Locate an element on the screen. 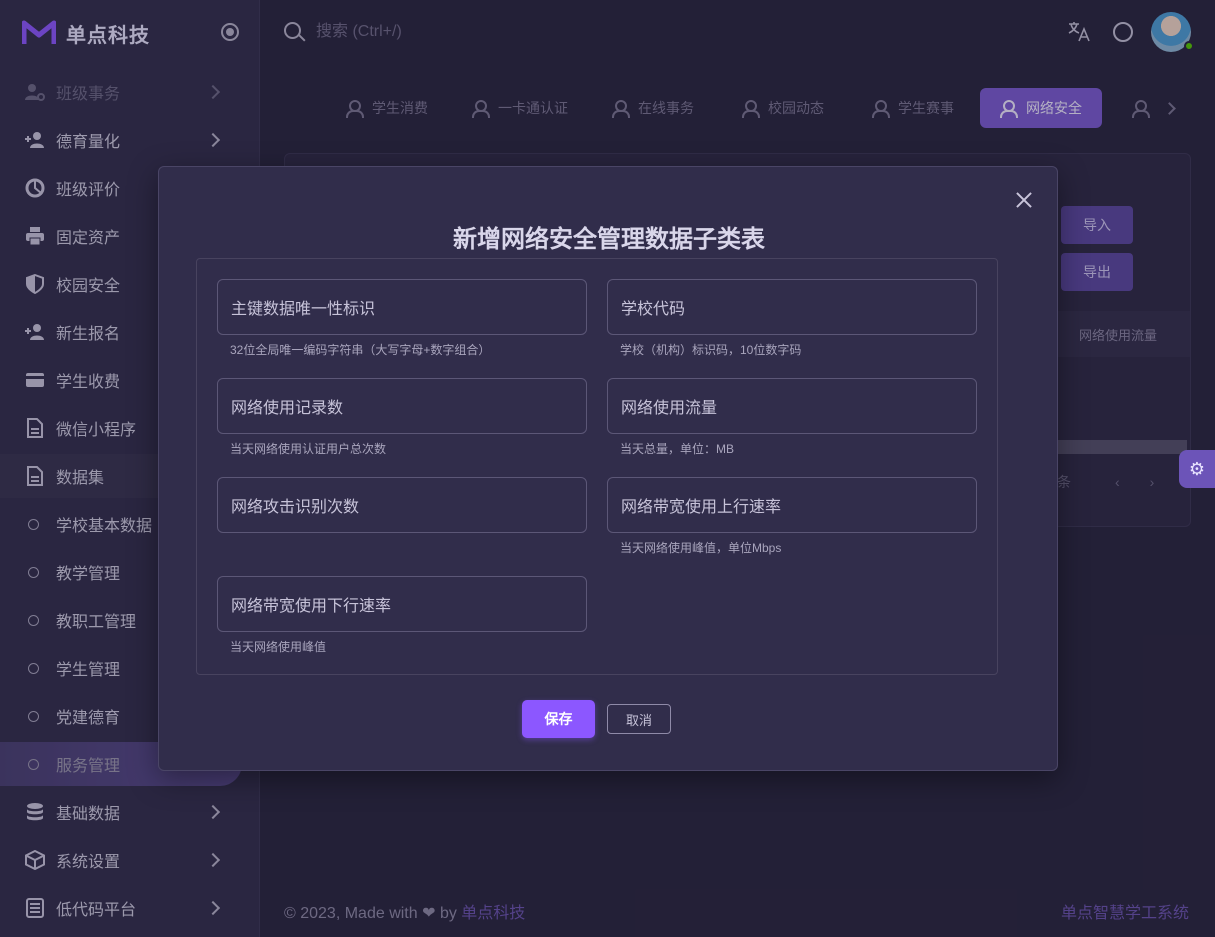 The width and height of the screenshot is (1215, 937). close-icon is located at coordinates (1024, 200).